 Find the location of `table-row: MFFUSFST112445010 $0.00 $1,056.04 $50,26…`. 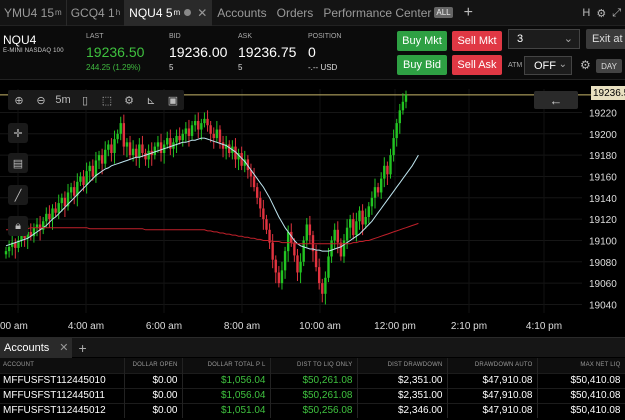

table-row: MFFUSFST112445010 $0.00 $1,056.04 $50,26… is located at coordinates (312, 380).